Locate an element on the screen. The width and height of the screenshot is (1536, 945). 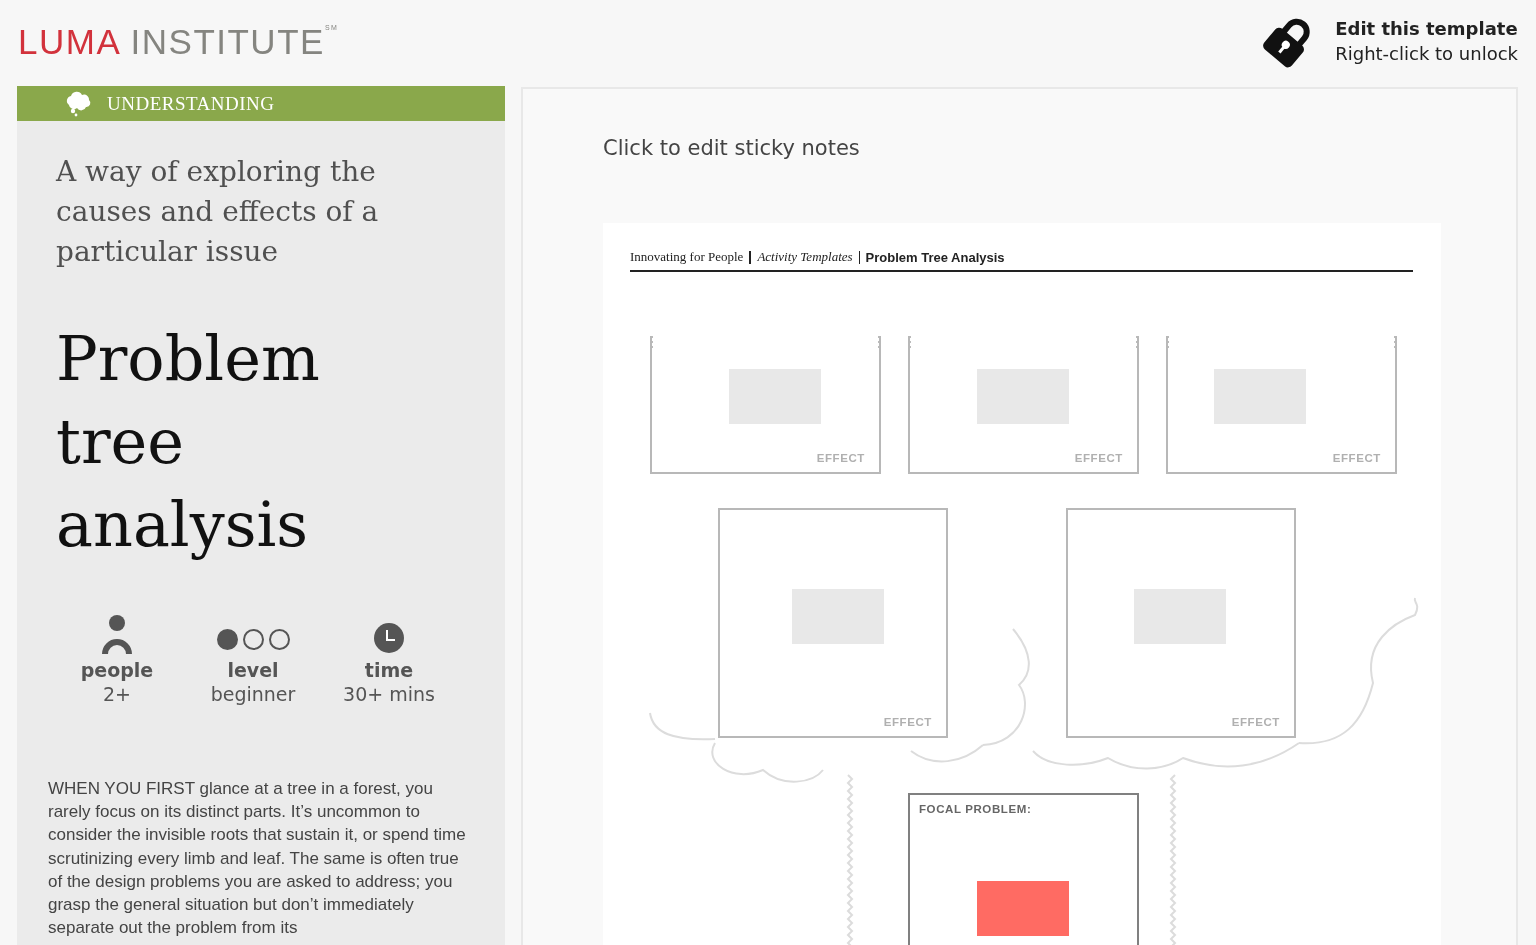
unlock-title: Edit this template is located at coordinates (1426, 29).